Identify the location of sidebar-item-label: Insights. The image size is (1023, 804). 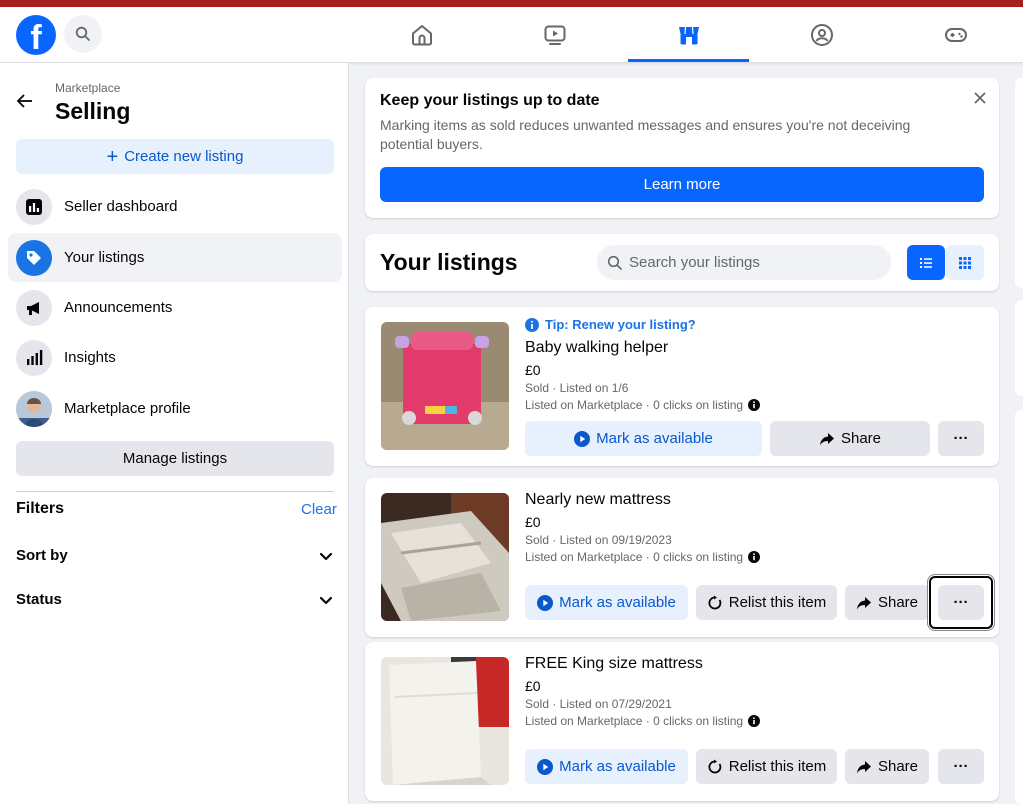
(90, 357).